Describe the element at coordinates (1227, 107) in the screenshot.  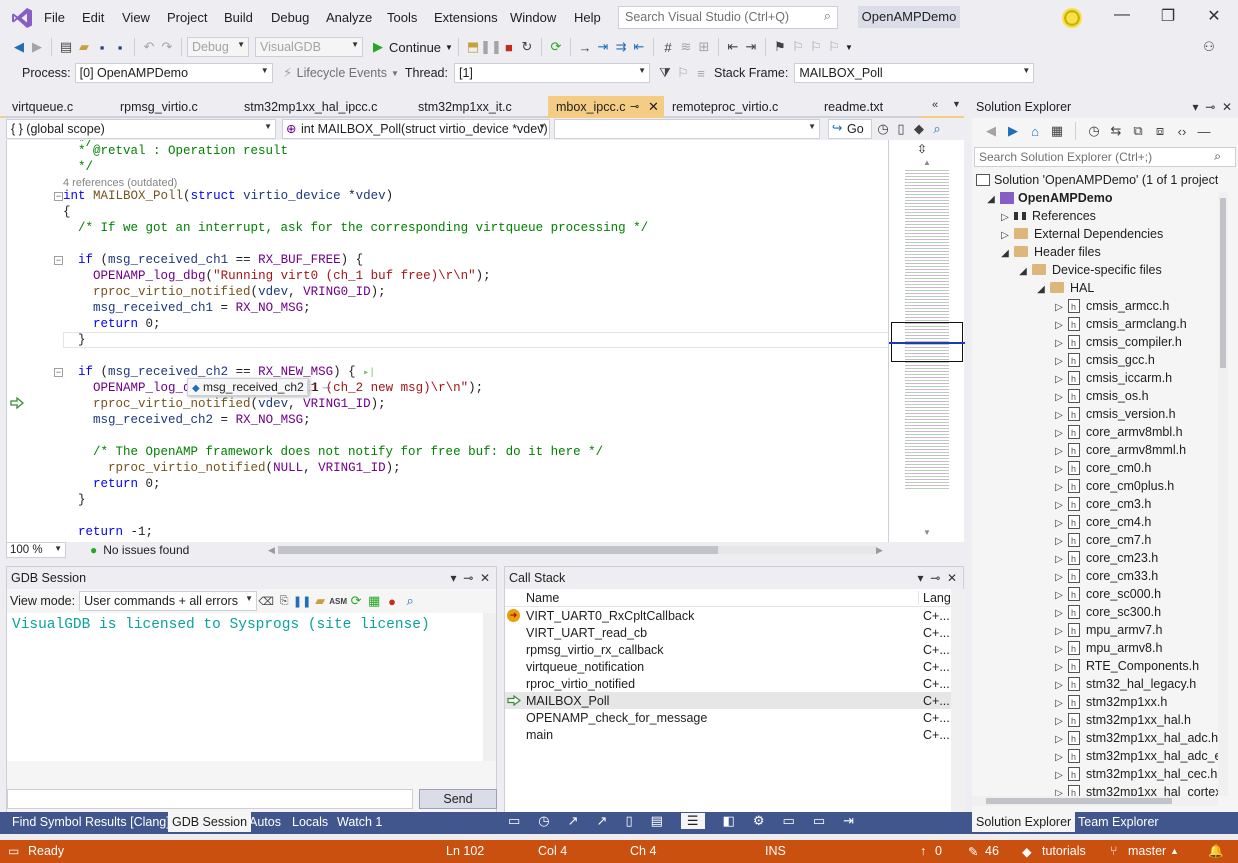
I see `panel-close-icon: ✕` at that location.